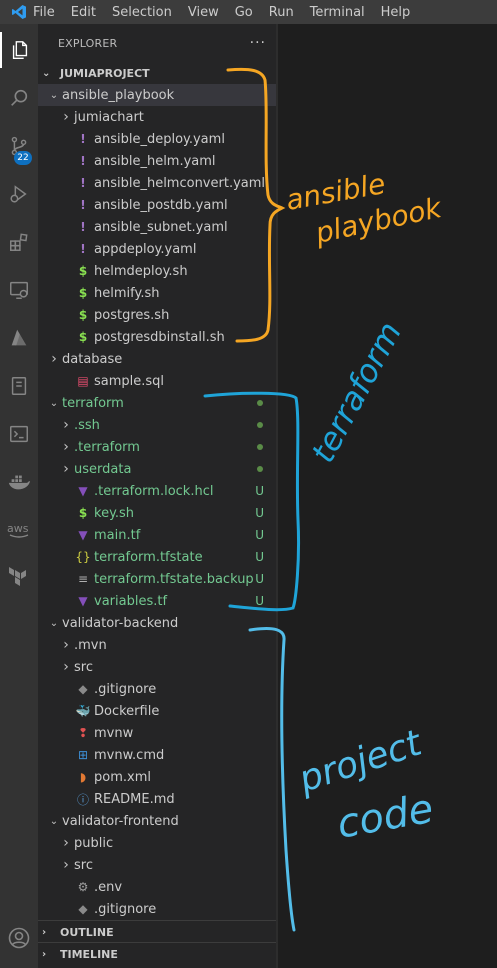 This screenshot has height=968, width=497. What do you see at coordinates (83, 777) in the screenshot?
I see `file-type-icon: ◗` at bounding box center [83, 777].